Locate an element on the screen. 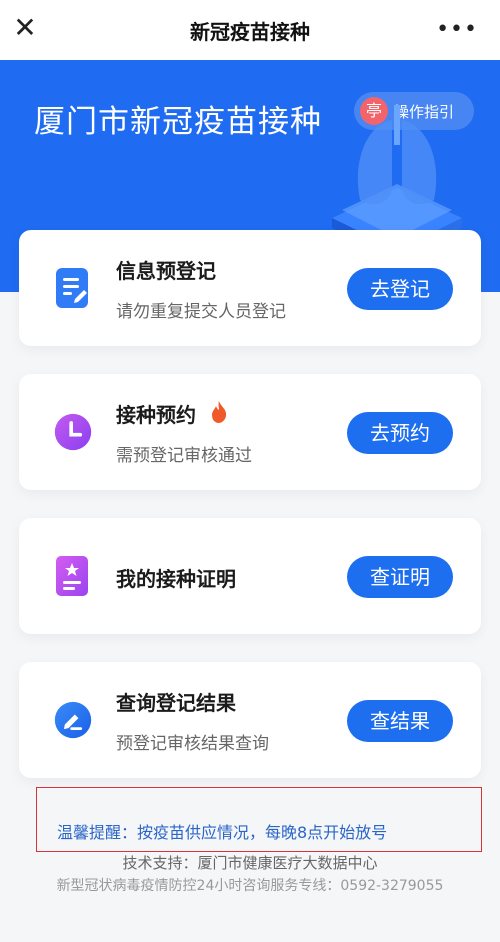 This screenshot has height=942, width=500. page-title: 新冠疫苗接种 is located at coordinates (250, 32).